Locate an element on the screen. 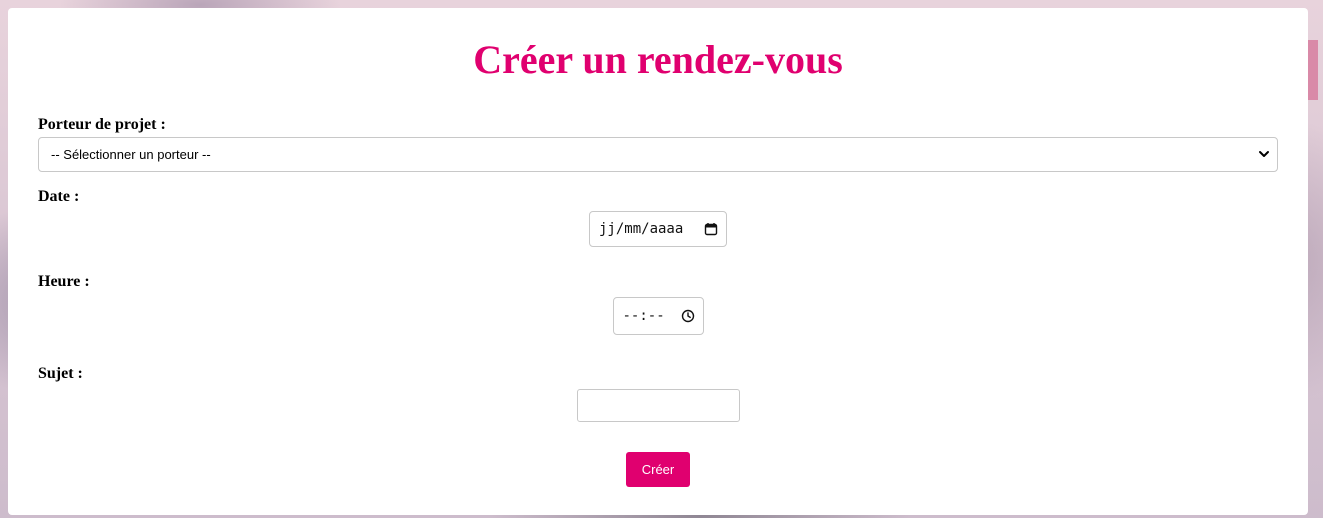  heure-input: --:-- is located at coordinates (658, 316).